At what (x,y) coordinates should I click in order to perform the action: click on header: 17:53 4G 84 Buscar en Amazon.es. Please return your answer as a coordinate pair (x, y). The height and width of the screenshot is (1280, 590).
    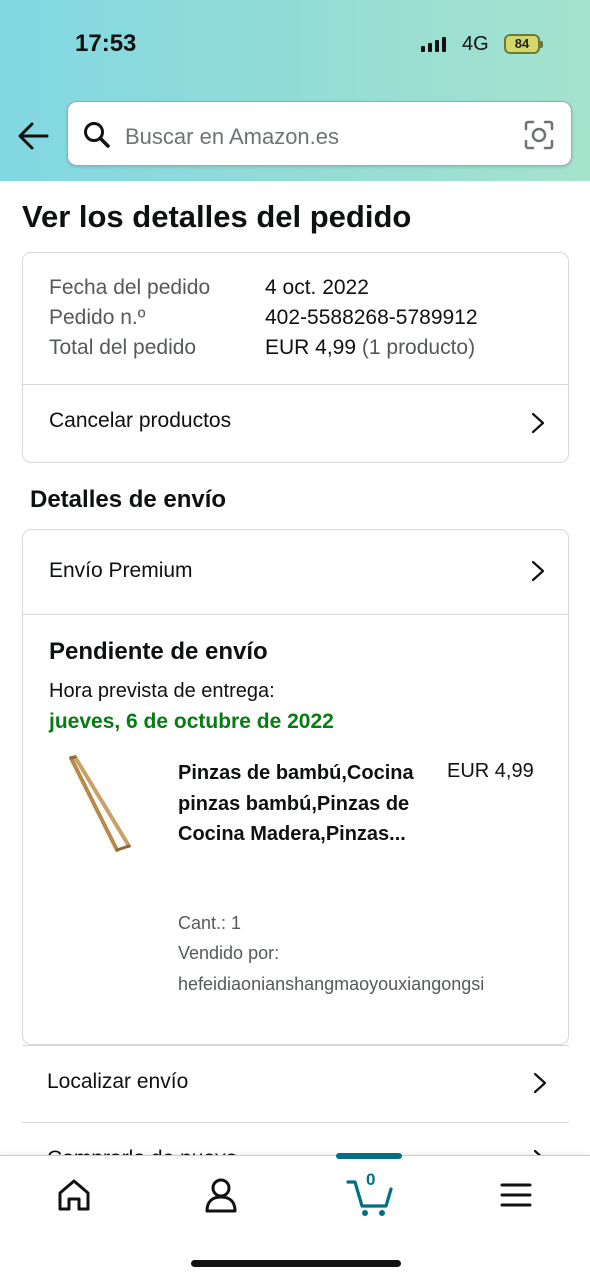
    Looking at the image, I should click on (295, 90).